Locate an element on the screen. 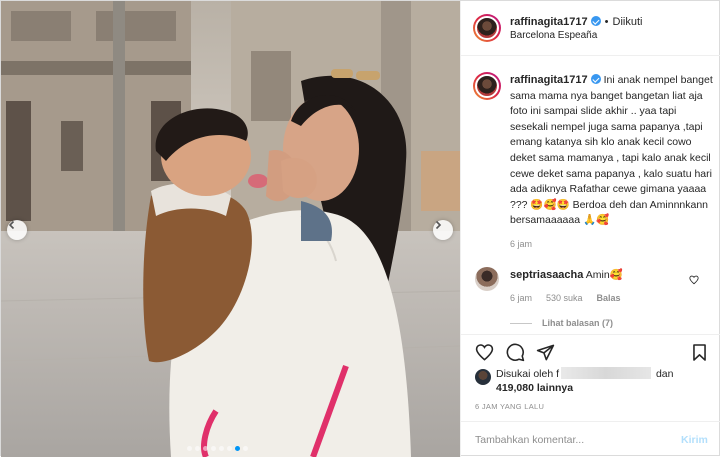  comment-like-heart-icon is located at coordinates (694, 280).